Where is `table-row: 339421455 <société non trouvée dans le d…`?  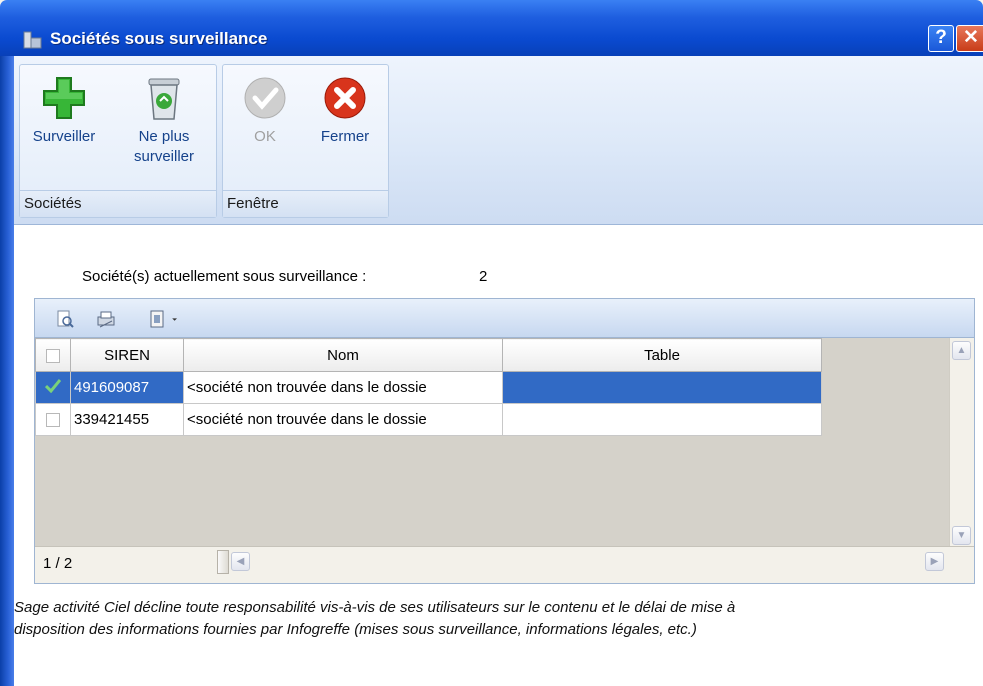 table-row: 339421455 <société non trouvée dans le d… is located at coordinates (428, 419).